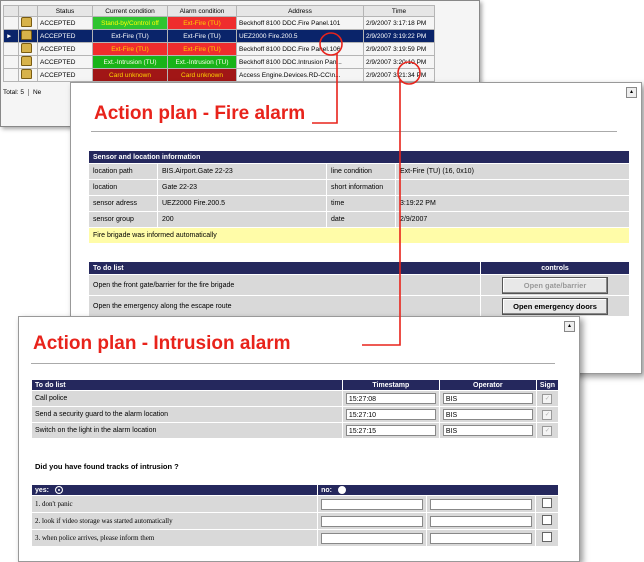  Describe the element at coordinates (242, 203) in the screenshot. I see `info-value: UEZ2000 Fire.200.5` at that location.